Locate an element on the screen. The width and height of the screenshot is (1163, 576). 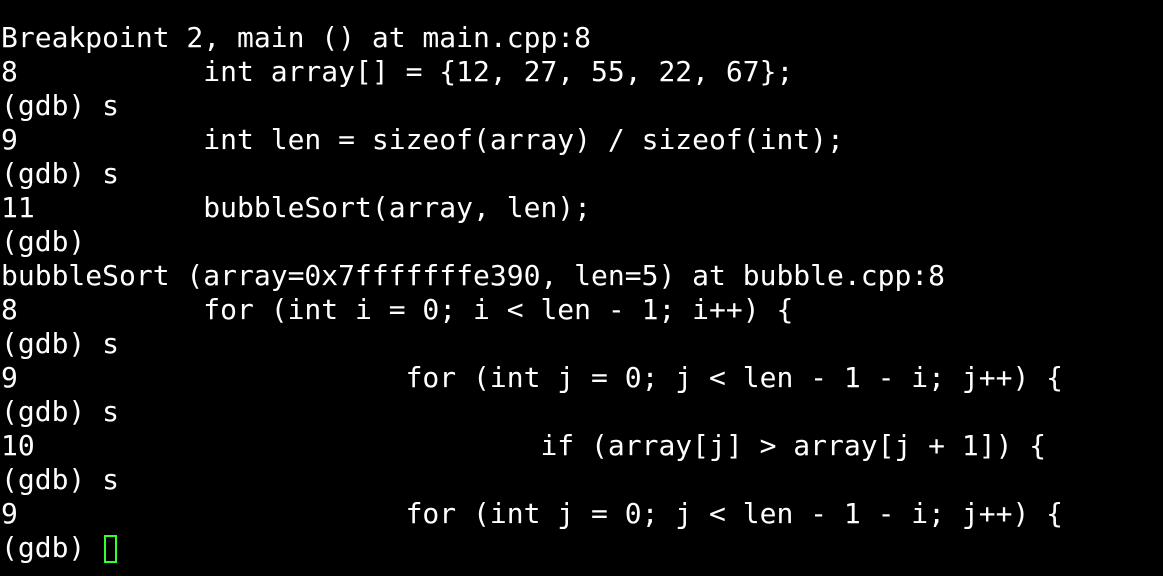
terminal-line: 11 bubbleSort(array, len); is located at coordinates (296, 207).